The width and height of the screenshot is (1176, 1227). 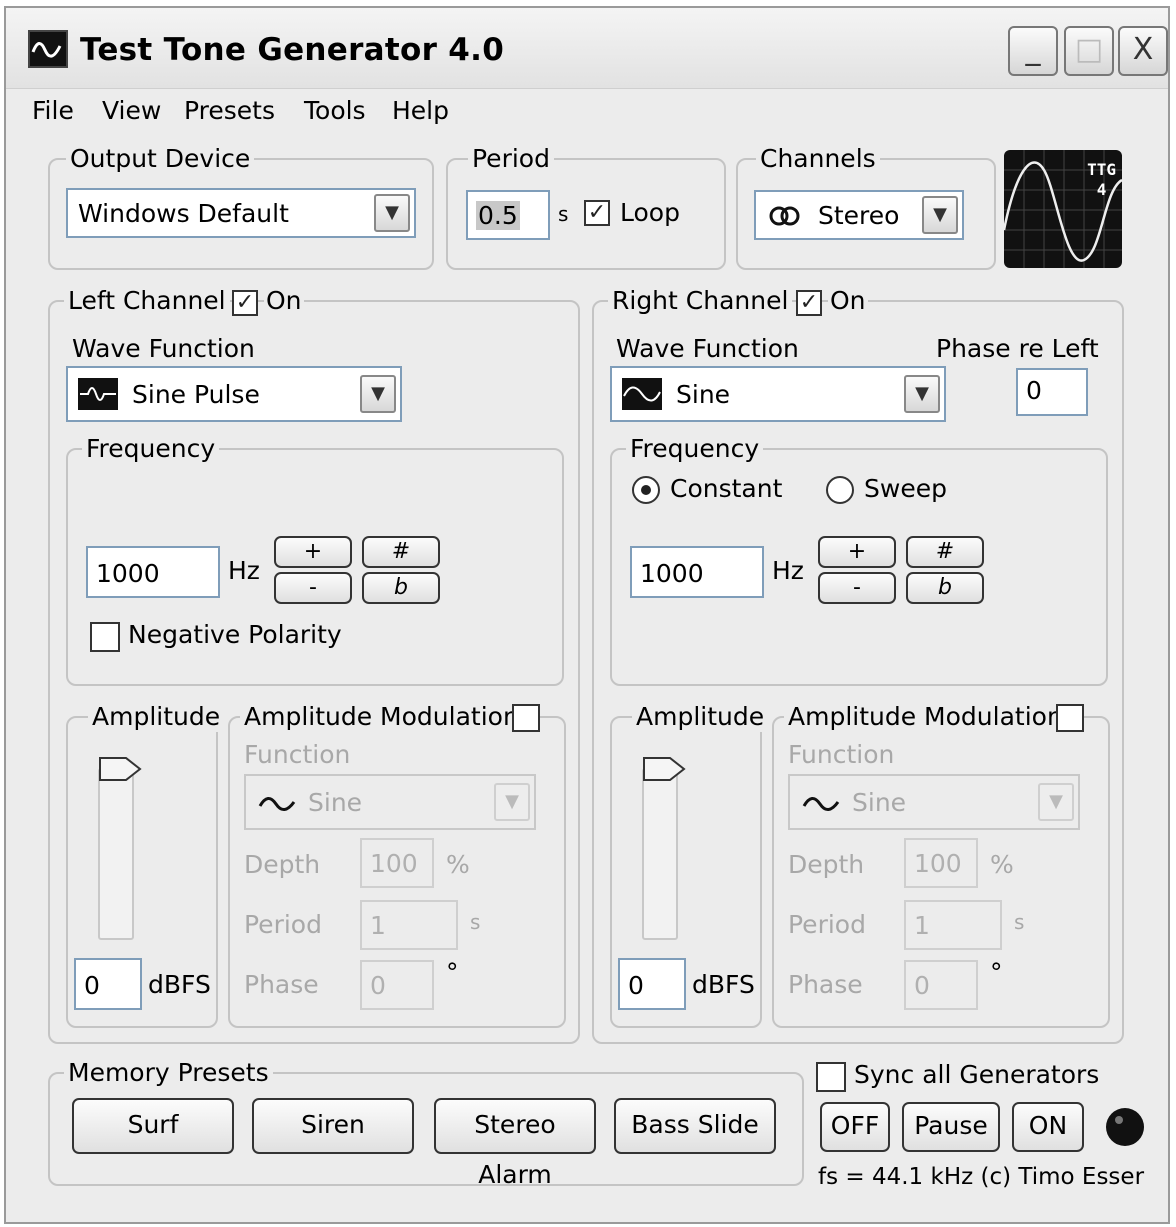 What do you see at coordinates (879, 802) in the screenshot?
I see `right-am-function-value: Sine` at bounding box center [879, 802].